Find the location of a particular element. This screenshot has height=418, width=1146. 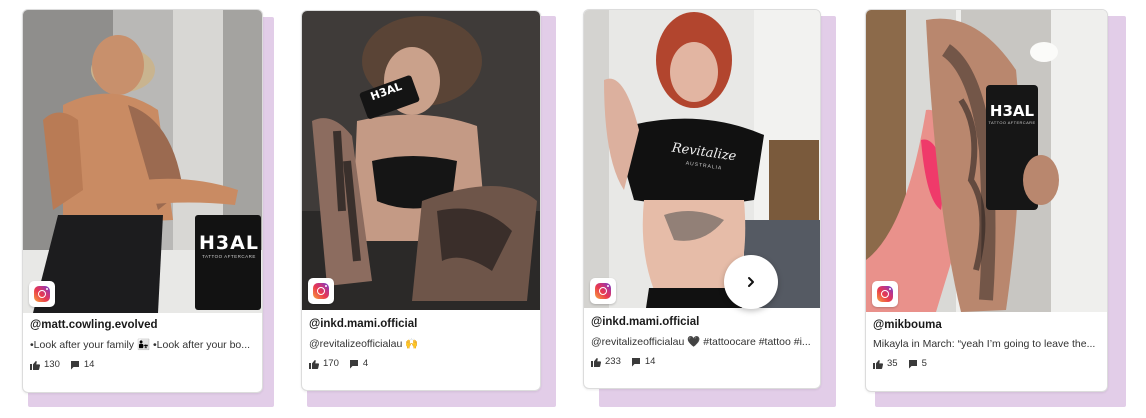

likes-stat: 170 is located at coordinates (324, 363).